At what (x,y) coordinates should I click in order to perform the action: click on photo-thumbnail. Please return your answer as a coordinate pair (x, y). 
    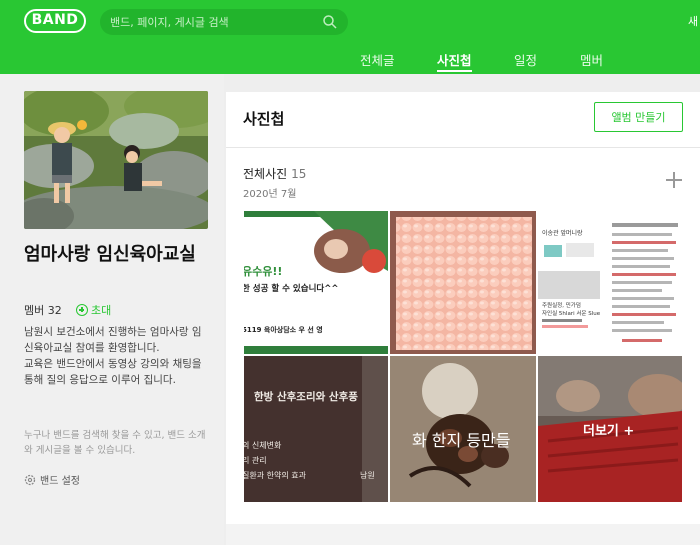
    Looking at the image, I should click on (463, 282).